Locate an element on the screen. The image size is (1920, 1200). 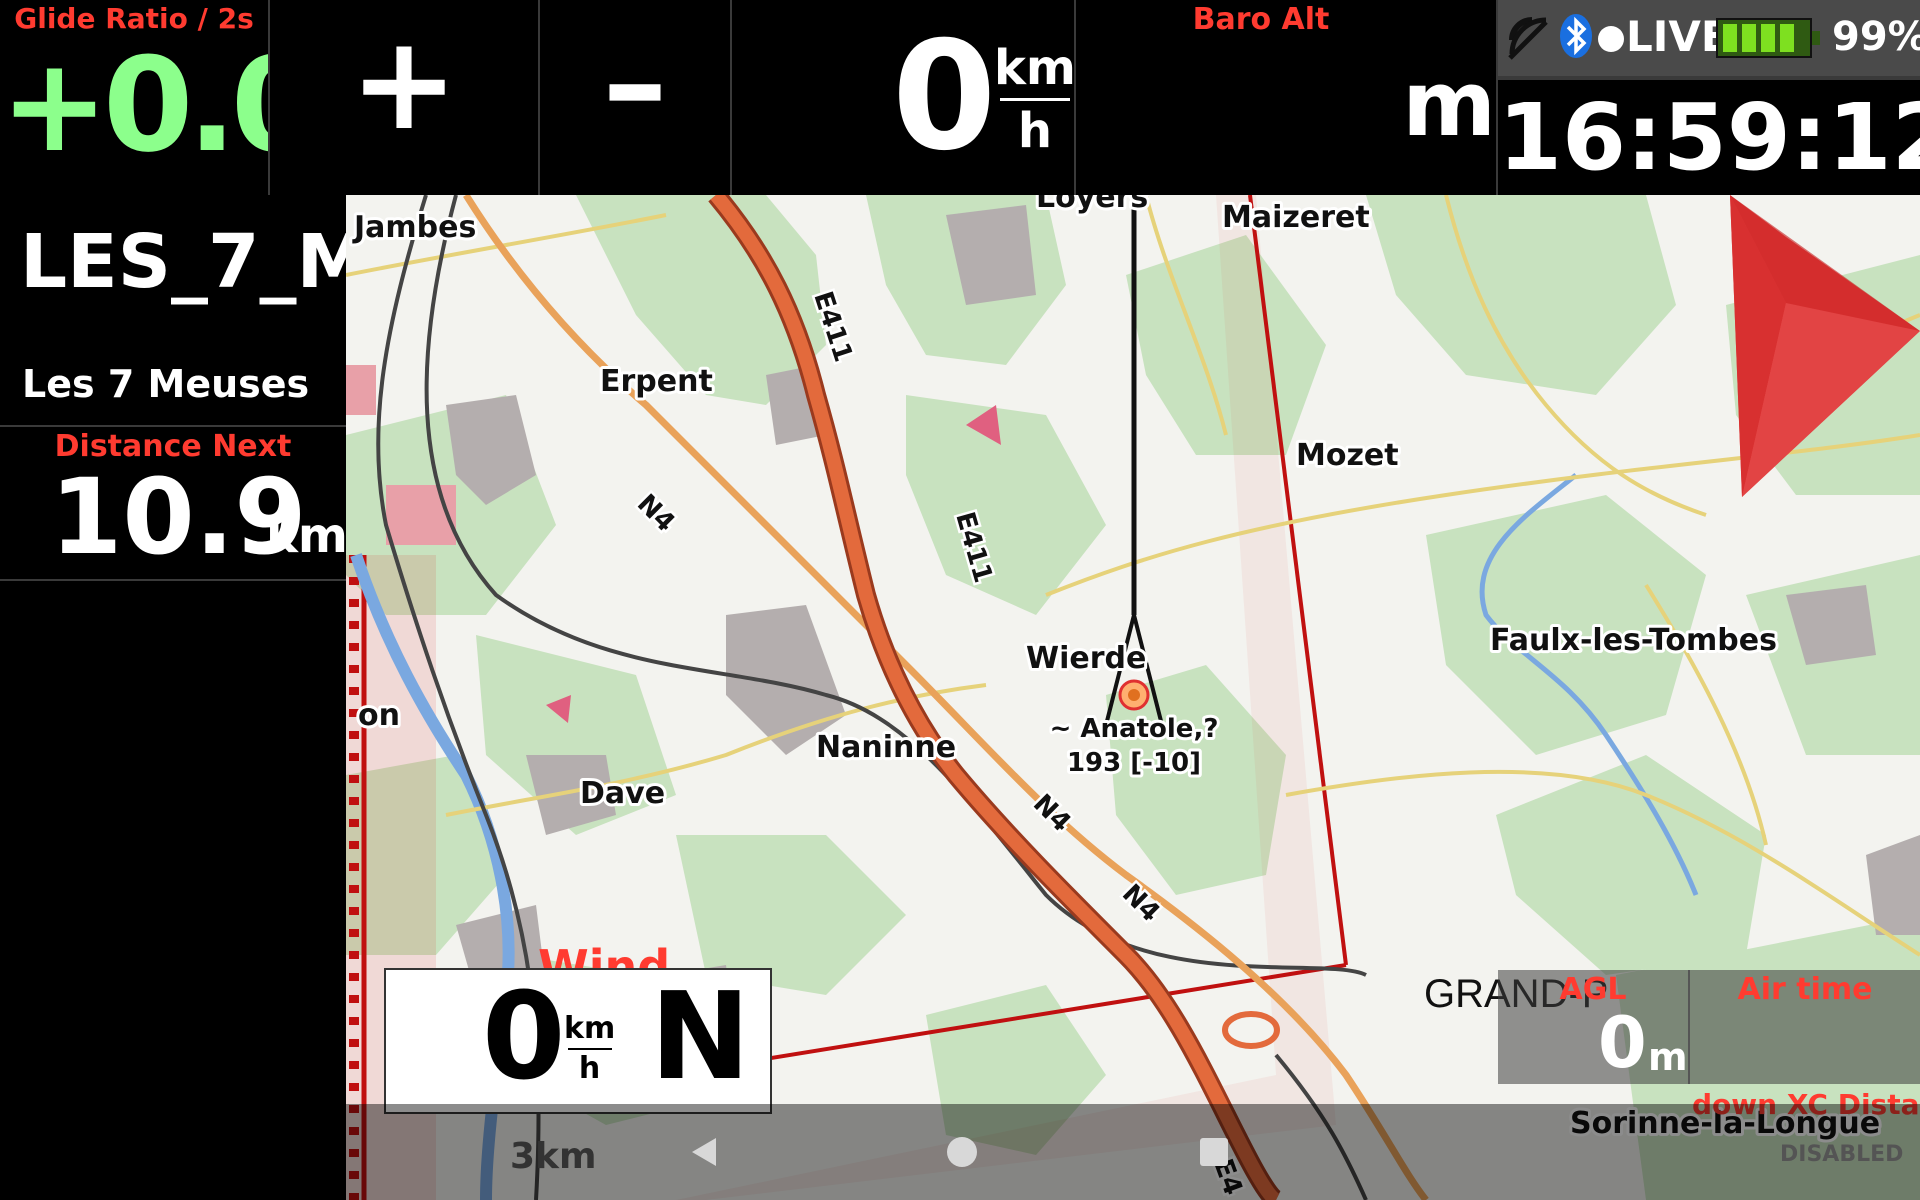
status-bar: LIVE 99% is located at coordinates (1709, 38).